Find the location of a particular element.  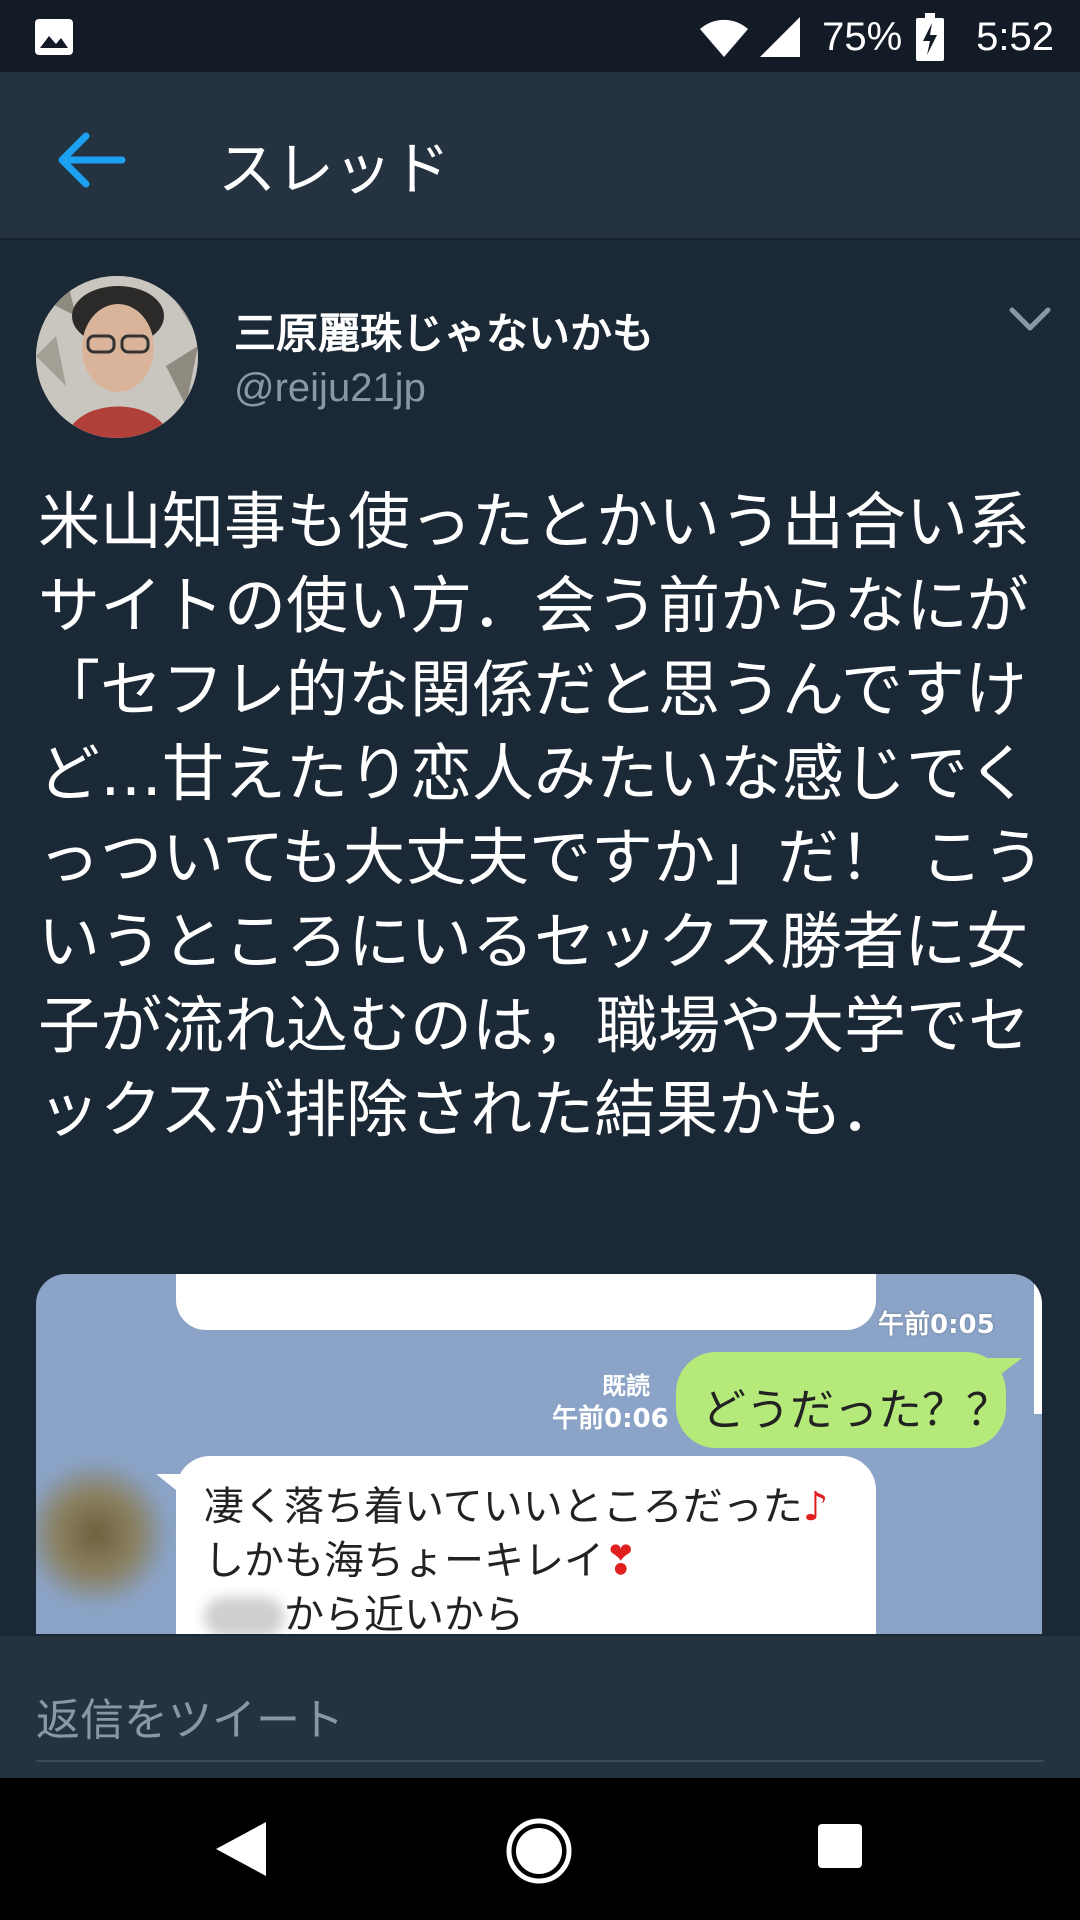

status-icons: 75% 5:52 is located at coordinates (876, 37).